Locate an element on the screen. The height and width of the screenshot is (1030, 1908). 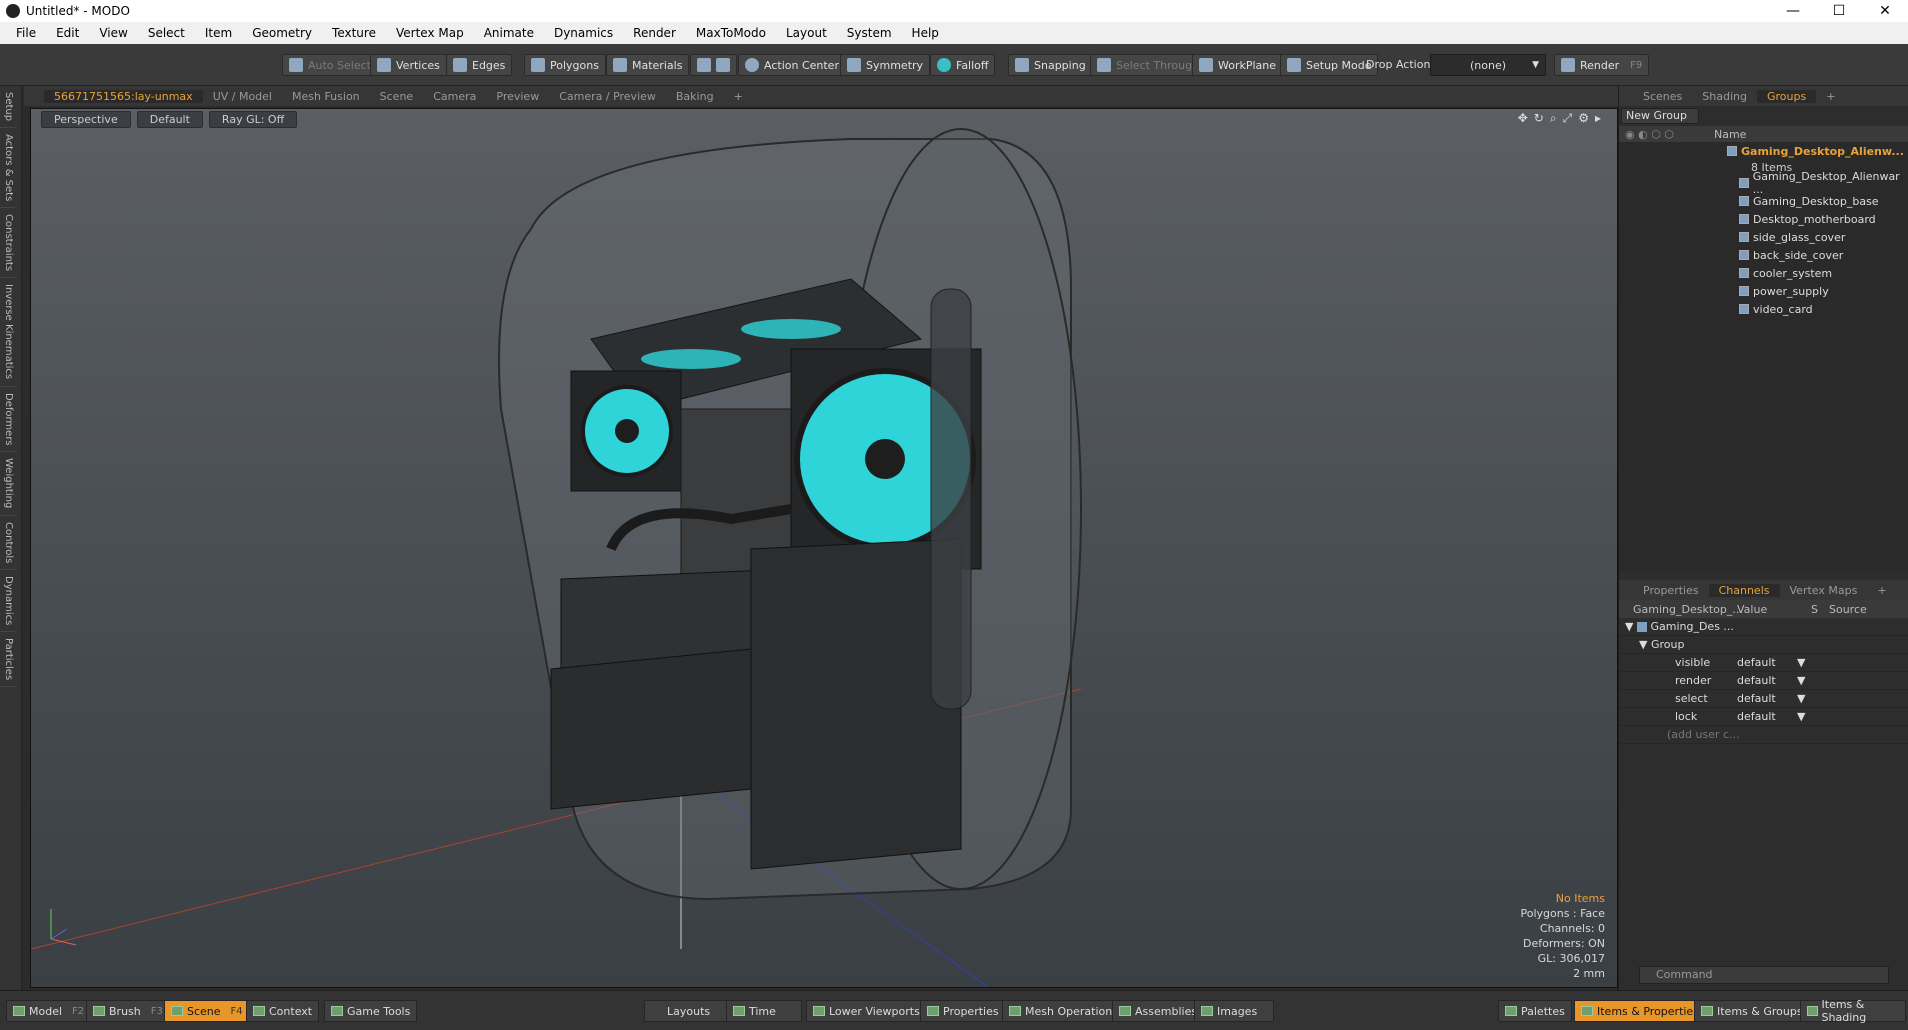
game-tools-button: Game Tools is located at coordinates (371, 1011).